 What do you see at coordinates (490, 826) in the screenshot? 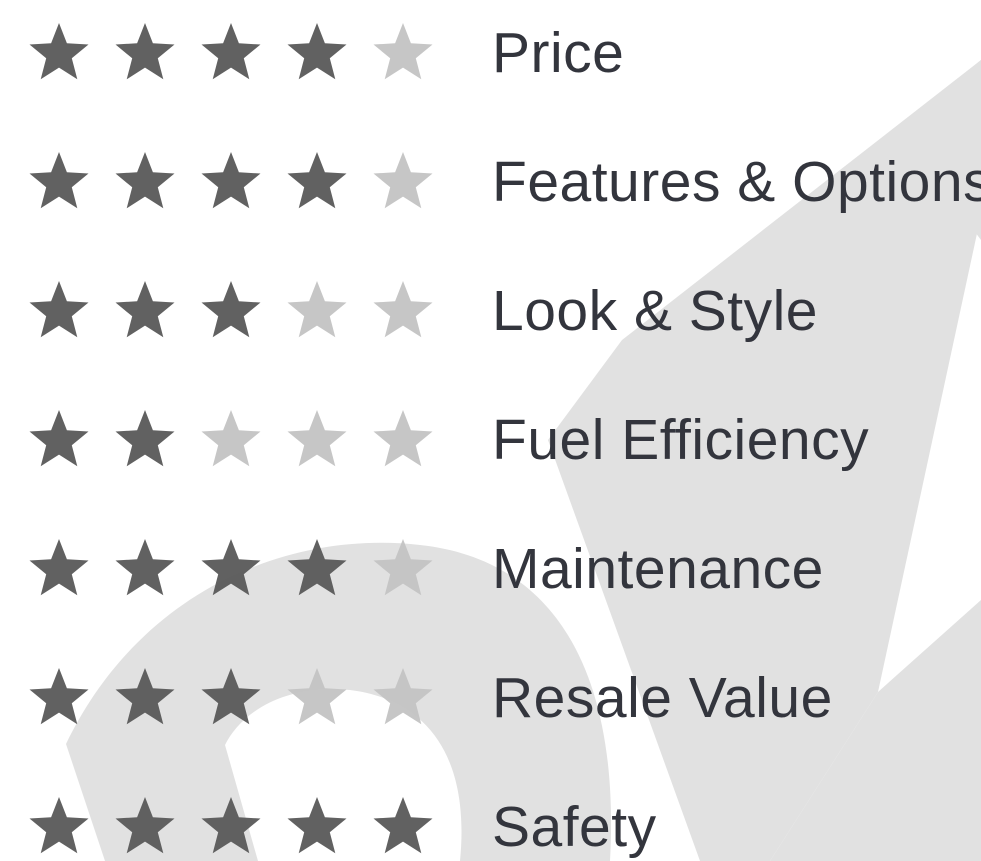
I see `rating-row: Safety` at bounding box center [490, 826].